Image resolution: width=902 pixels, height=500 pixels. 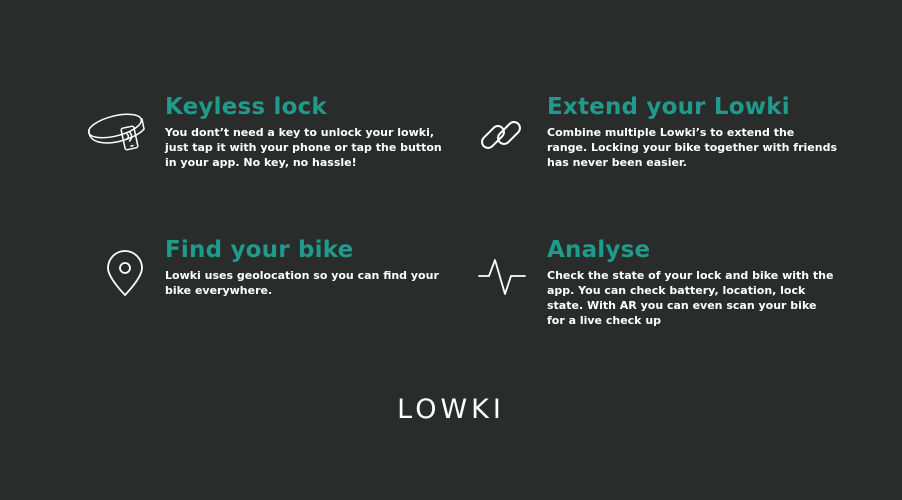 What do you see at coordinates (668, 107) in the screenshot?
I see `feature-title: Extend your Lowki` at bounding box center [668, 107].